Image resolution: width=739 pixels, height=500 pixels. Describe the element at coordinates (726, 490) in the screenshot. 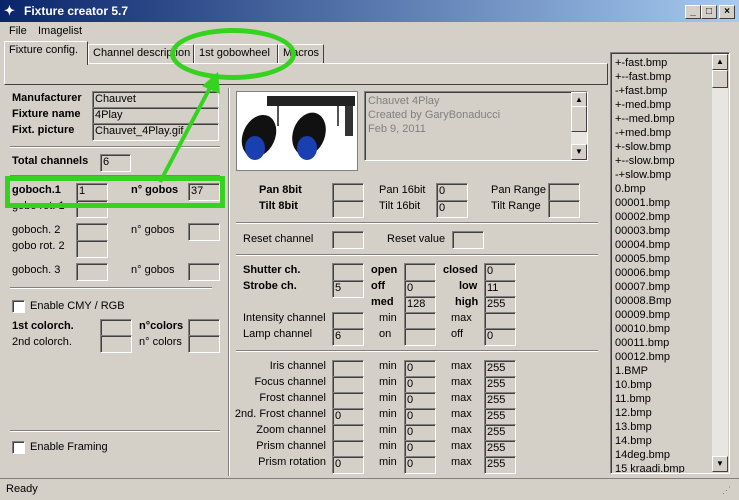

I see `size-grip-icon: ⋰` at that location.